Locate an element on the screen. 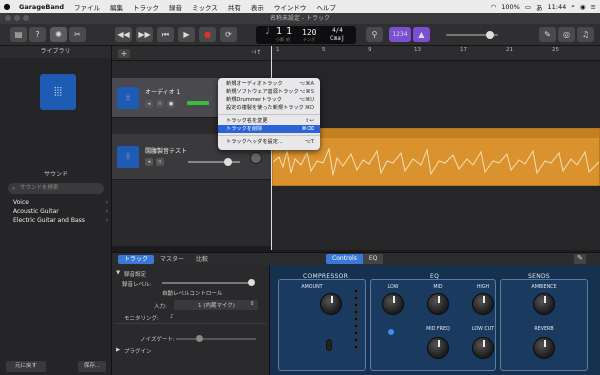 Image resolution: width=600 pixels, height=375 pixels. menu-record: 録音 is located at coordinates (175, 7).